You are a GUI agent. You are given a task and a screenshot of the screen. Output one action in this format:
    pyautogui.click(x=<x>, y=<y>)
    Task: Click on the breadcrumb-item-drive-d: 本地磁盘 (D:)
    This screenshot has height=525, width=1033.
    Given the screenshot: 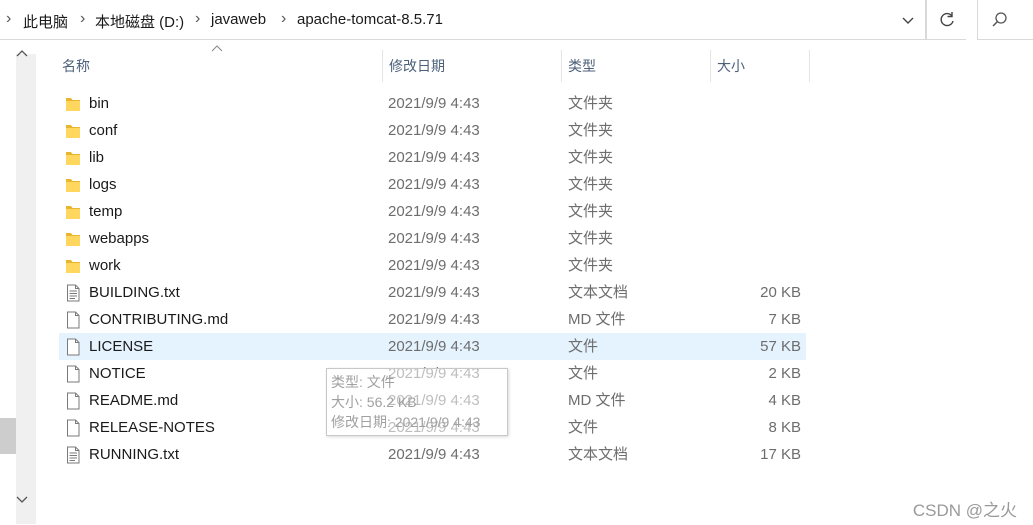 What is the action you would take?
    pyautogui.click(x=139, y=21)
    